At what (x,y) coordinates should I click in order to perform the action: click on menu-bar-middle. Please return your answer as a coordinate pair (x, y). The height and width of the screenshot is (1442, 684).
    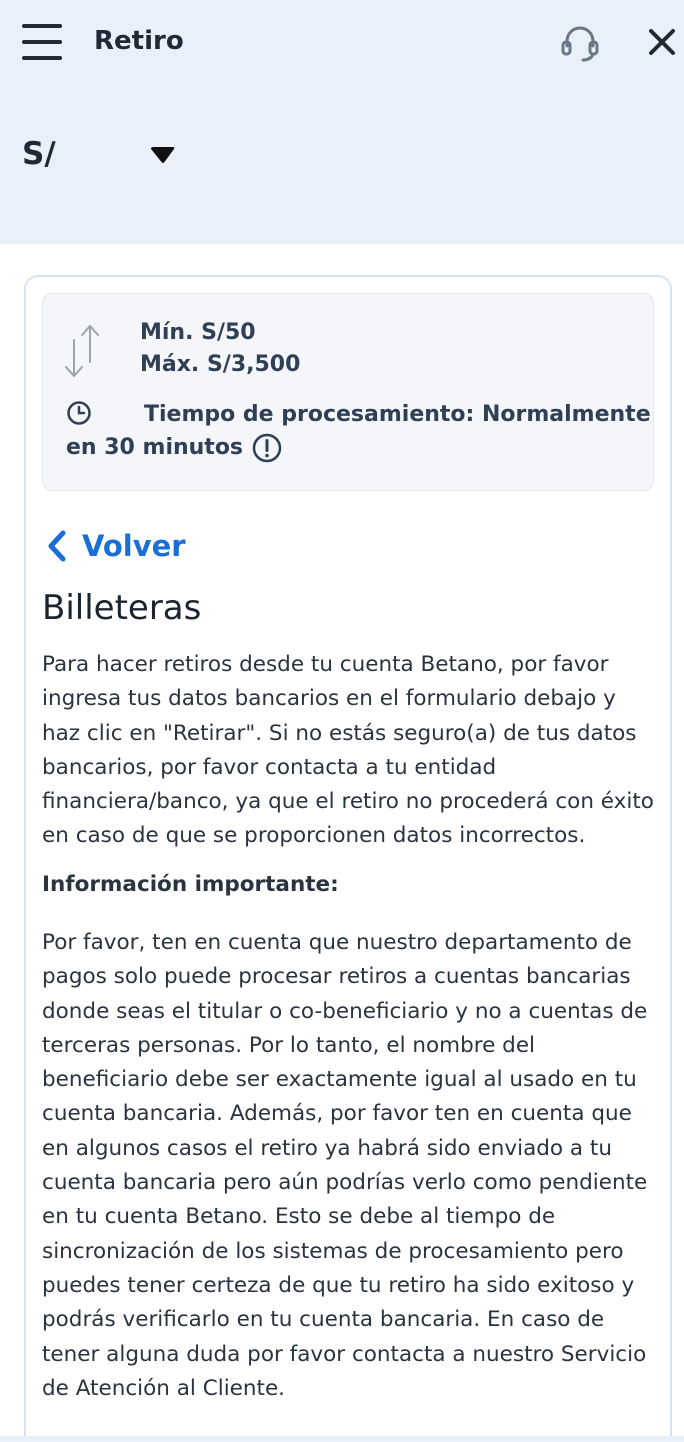
    Looking at the image, I should click on (42, 42).